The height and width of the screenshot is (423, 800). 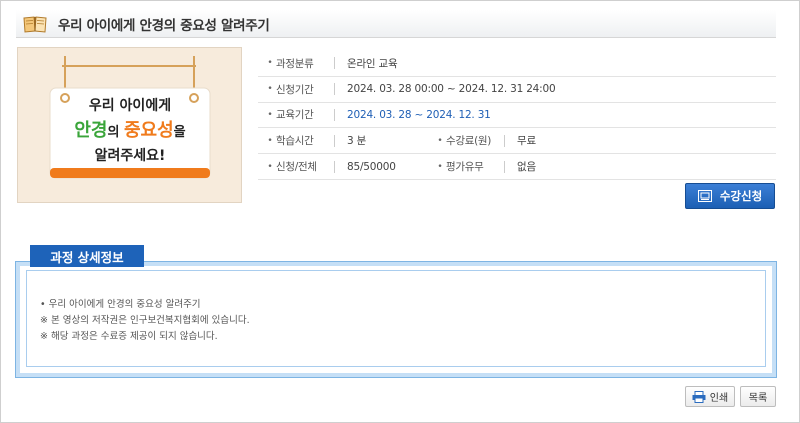 What do you see at coordinates (130, 105) in the screenshot?
I see `thumb-line1: 우리 아이에게` at bounding box center [130, 105].